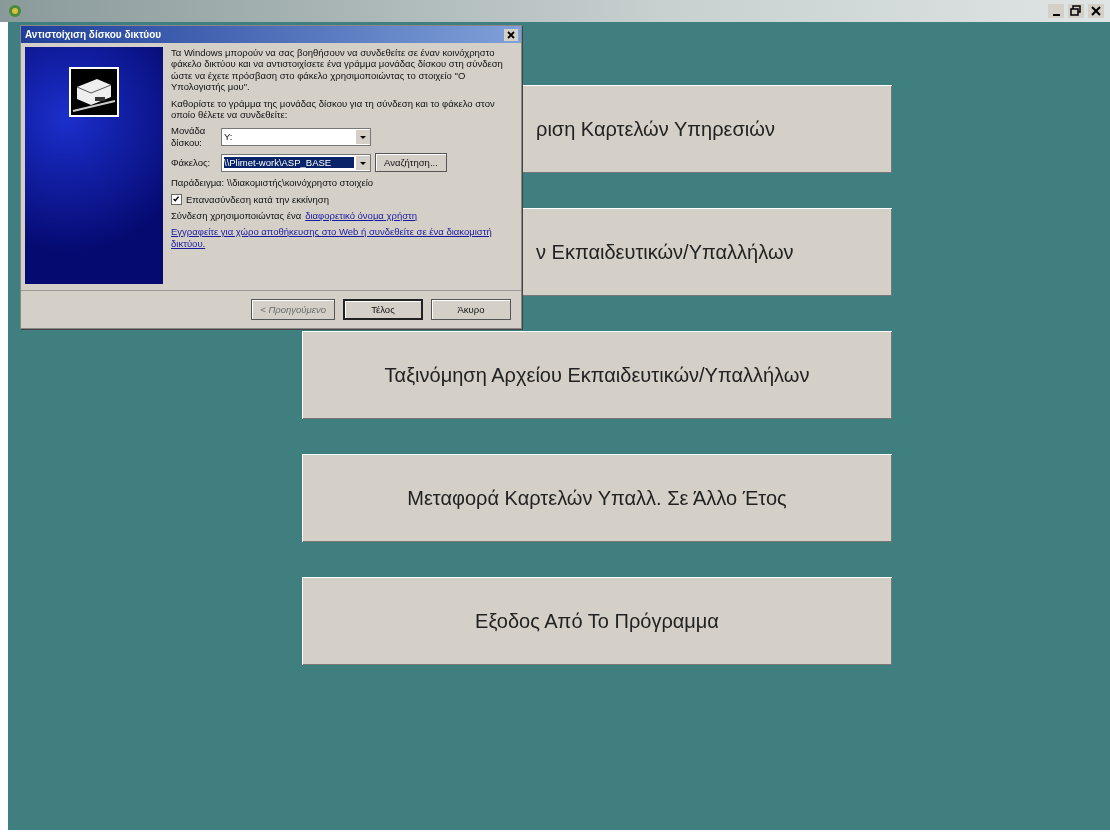 This screenshot has width=1110, height=835. Describe the element at coordinates (273, 183) in the screenshot. I see `example-text: Παράδειγμα: \\διακομιστής\κοινόχρηστο στοιχείο` at that location.